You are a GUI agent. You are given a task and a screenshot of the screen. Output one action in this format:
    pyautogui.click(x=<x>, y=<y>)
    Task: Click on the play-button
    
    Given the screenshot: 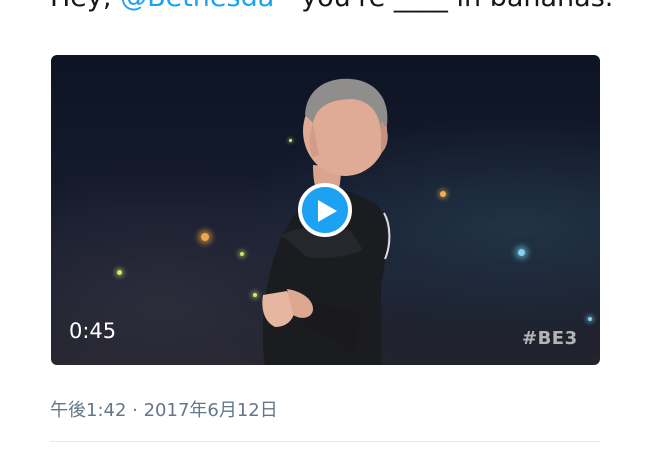 What is the action you would take?
    pyautogui.click(x=325, y=210)
    